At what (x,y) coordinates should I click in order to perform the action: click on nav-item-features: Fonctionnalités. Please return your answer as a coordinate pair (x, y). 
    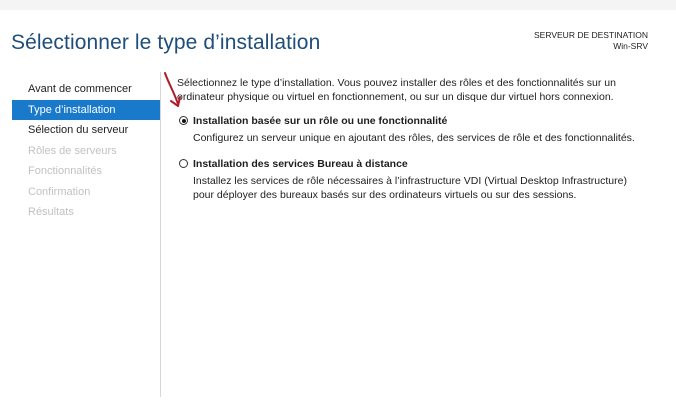
    Looking at the image, I should click on (65, 171).